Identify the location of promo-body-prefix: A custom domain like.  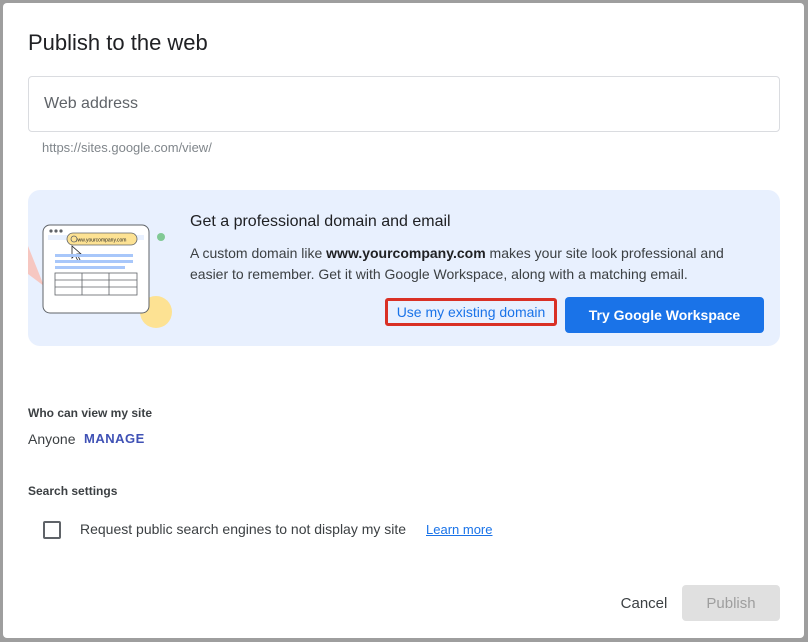
(258, 253).